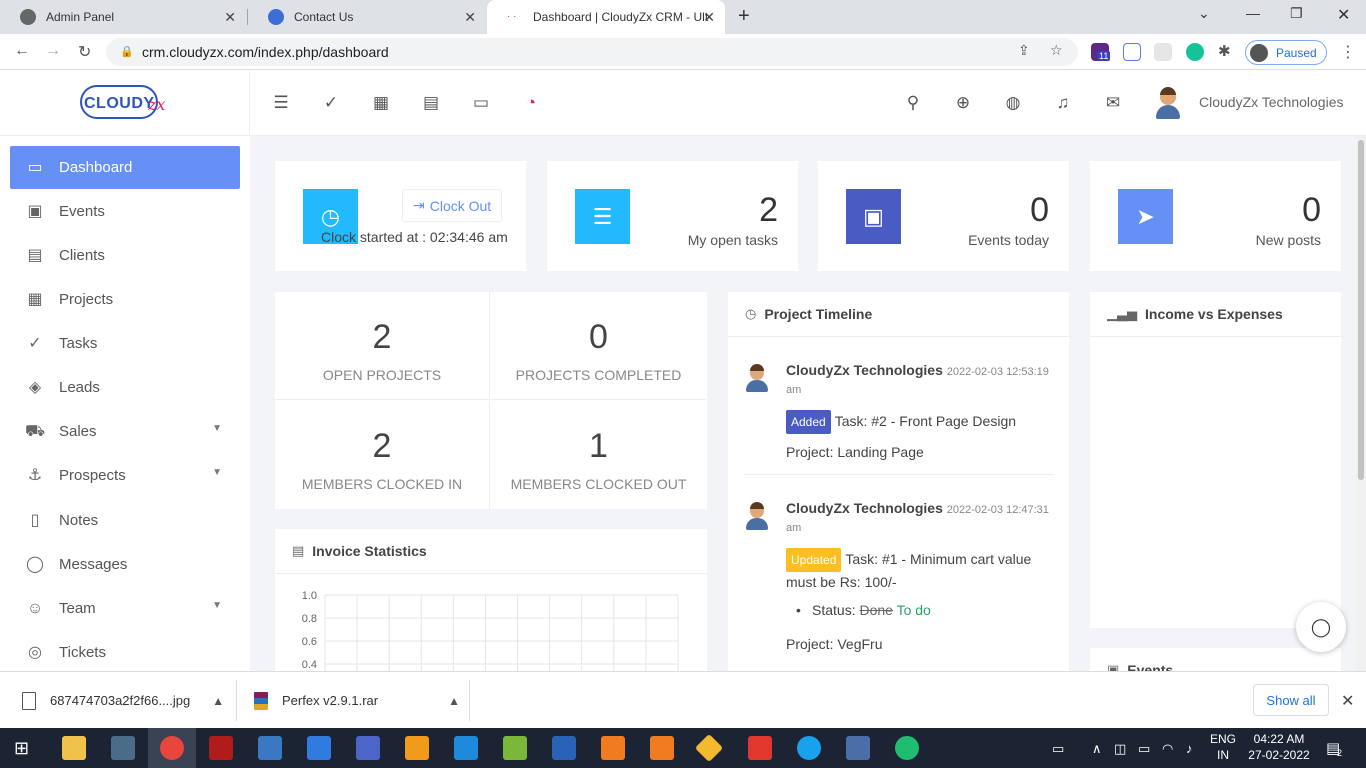 Image resolution: width=1366 pixels, height=768 pixels. Describe the element at coordinates (381, 103) in the screenshot. I see `grid-icon: ▦` at that location.